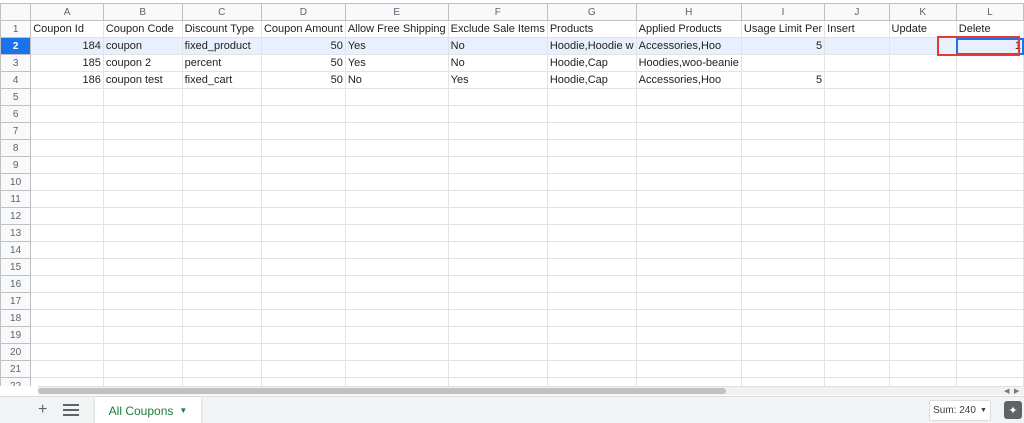  I want to click on table-cell: fixed_cart, so click(221, 80).